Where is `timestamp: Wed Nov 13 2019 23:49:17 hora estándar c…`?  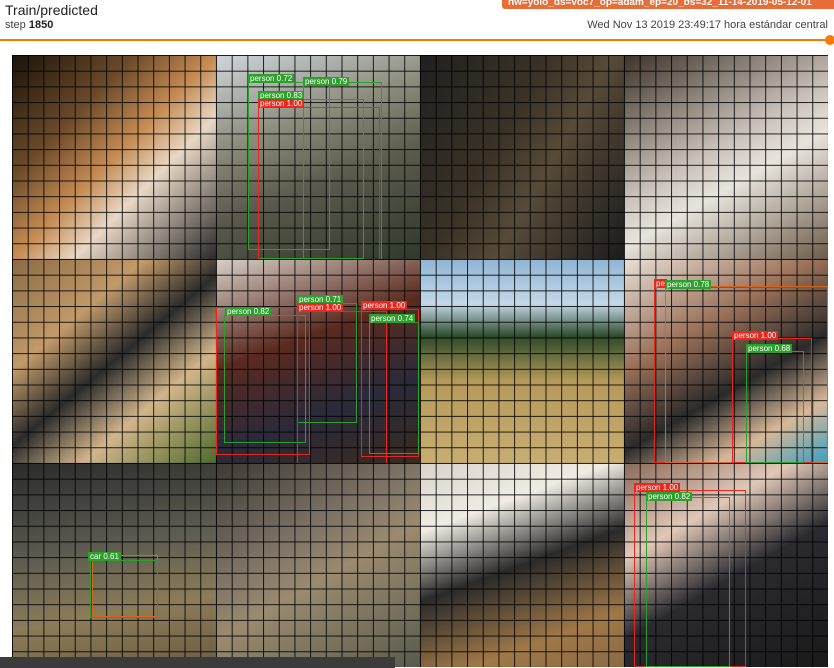 timestamp: Wed Nov 13 2019 23:49:17 hora estándar c… is located at coordinates (707, 25).